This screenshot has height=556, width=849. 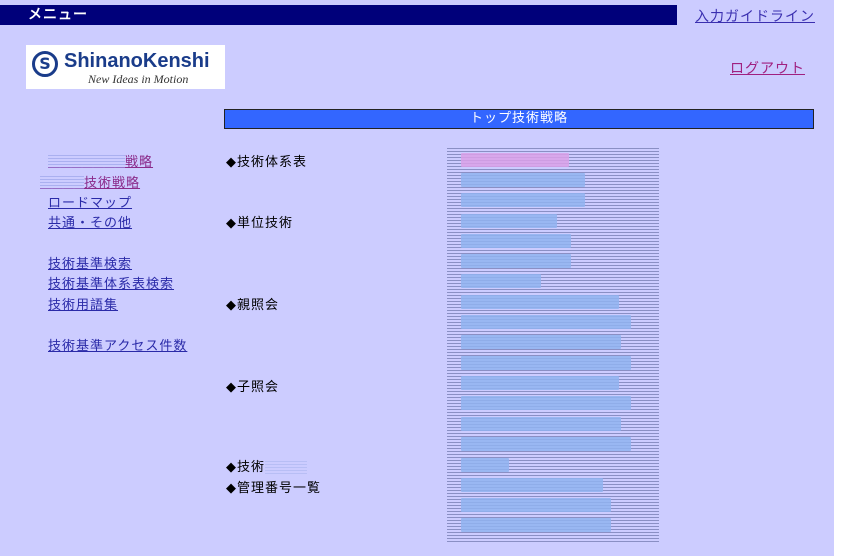 I want to click on sidebar-link-access-count: 技術基準アクセス件数, so click(x=117, y=344).